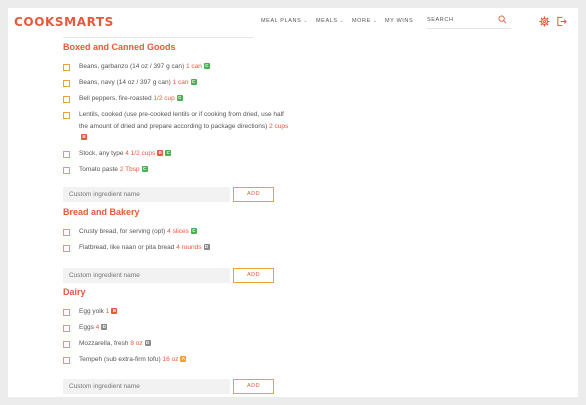  What do you see at coordinates (99, 169) in the screenshot?
I see `item-name: Tomato paste` at bounding box center [99, 169].